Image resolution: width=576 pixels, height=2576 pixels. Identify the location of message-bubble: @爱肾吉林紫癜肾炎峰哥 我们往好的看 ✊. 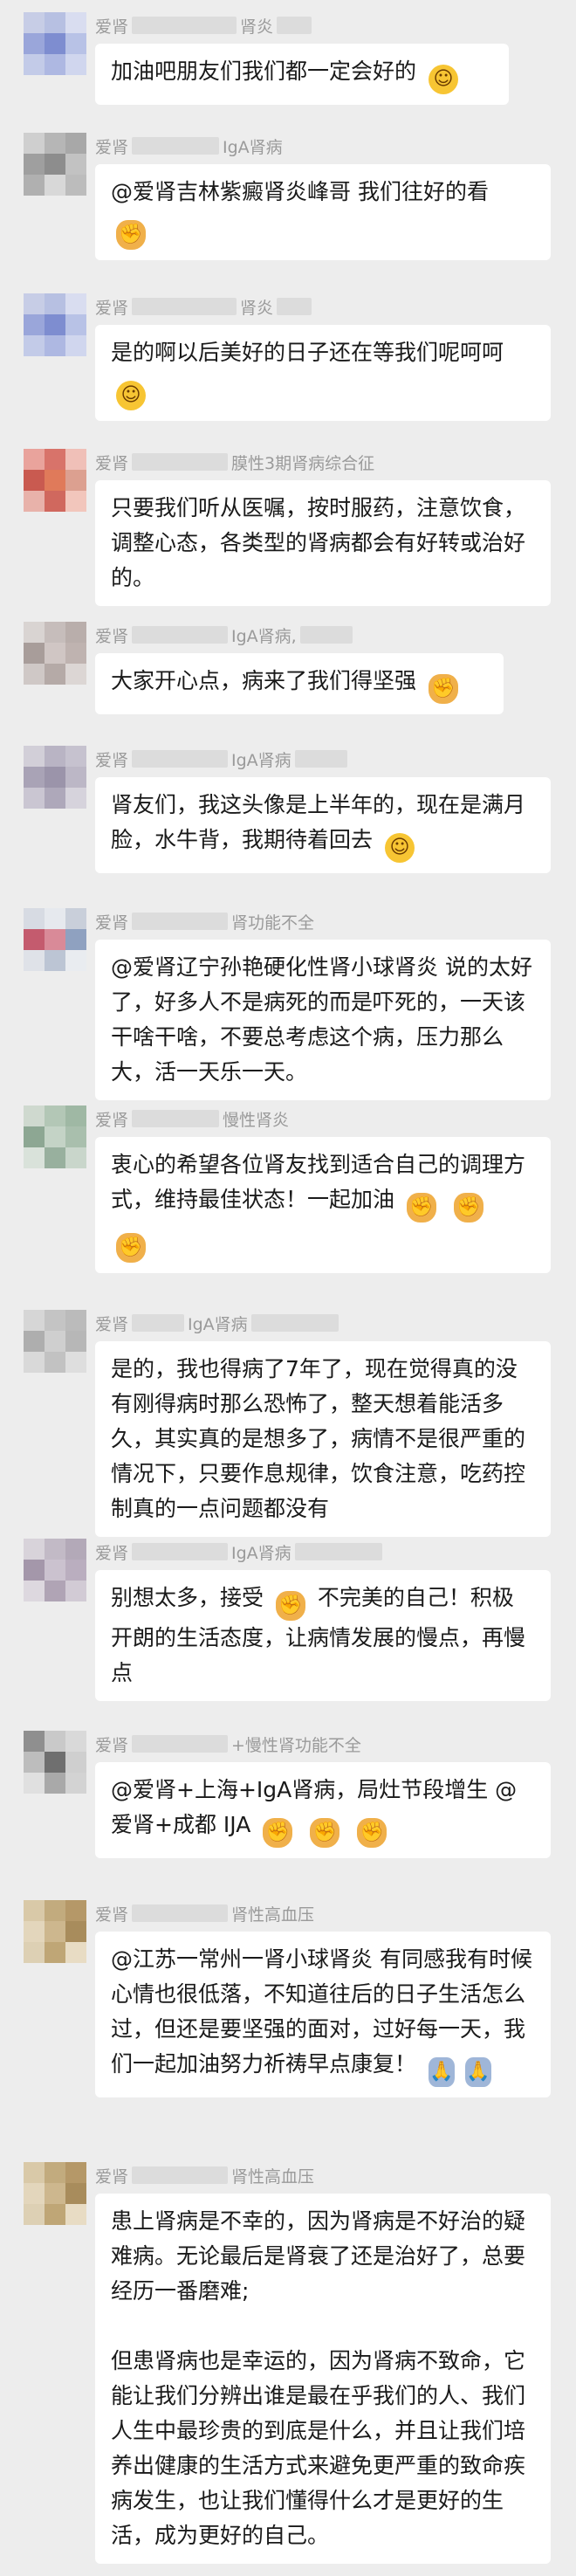
(323, 212).